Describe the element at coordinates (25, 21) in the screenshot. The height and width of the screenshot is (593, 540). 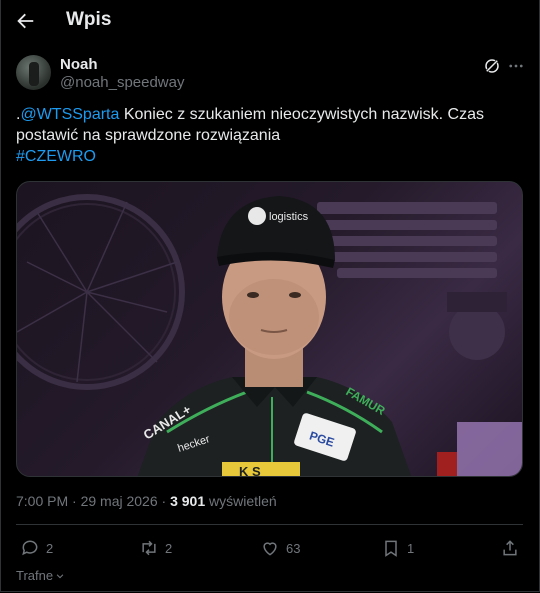
I see `back-arrow-icon` at that location.